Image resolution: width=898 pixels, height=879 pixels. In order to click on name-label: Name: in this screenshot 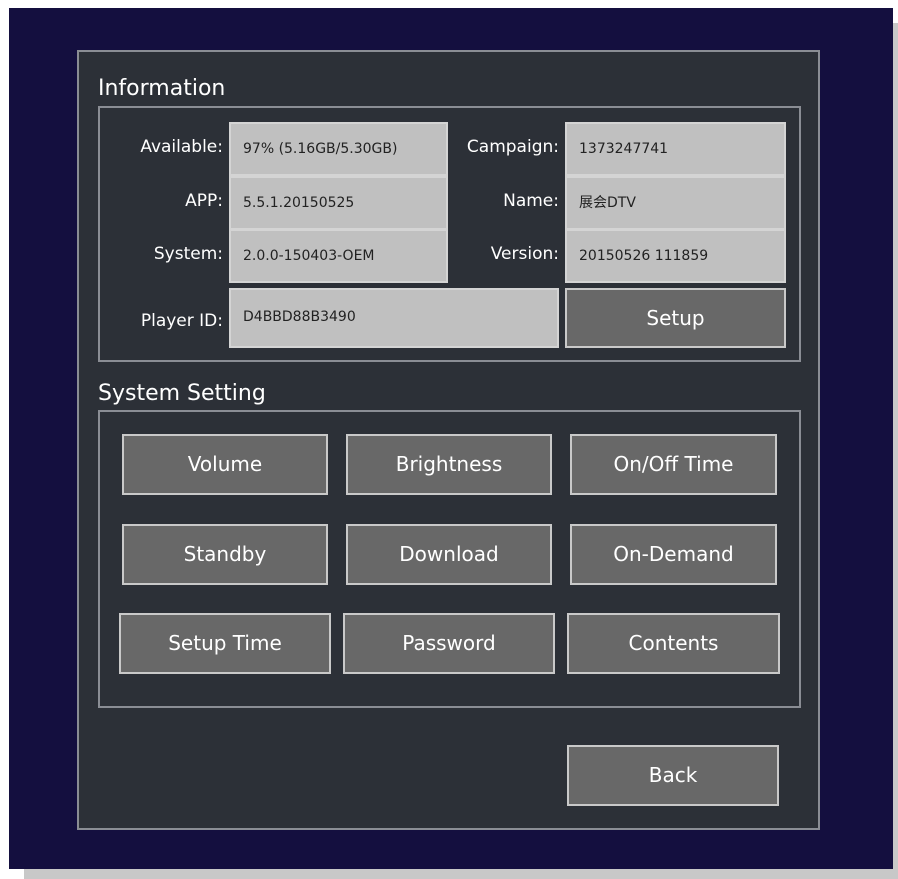, I will do `click(531, 201)`.